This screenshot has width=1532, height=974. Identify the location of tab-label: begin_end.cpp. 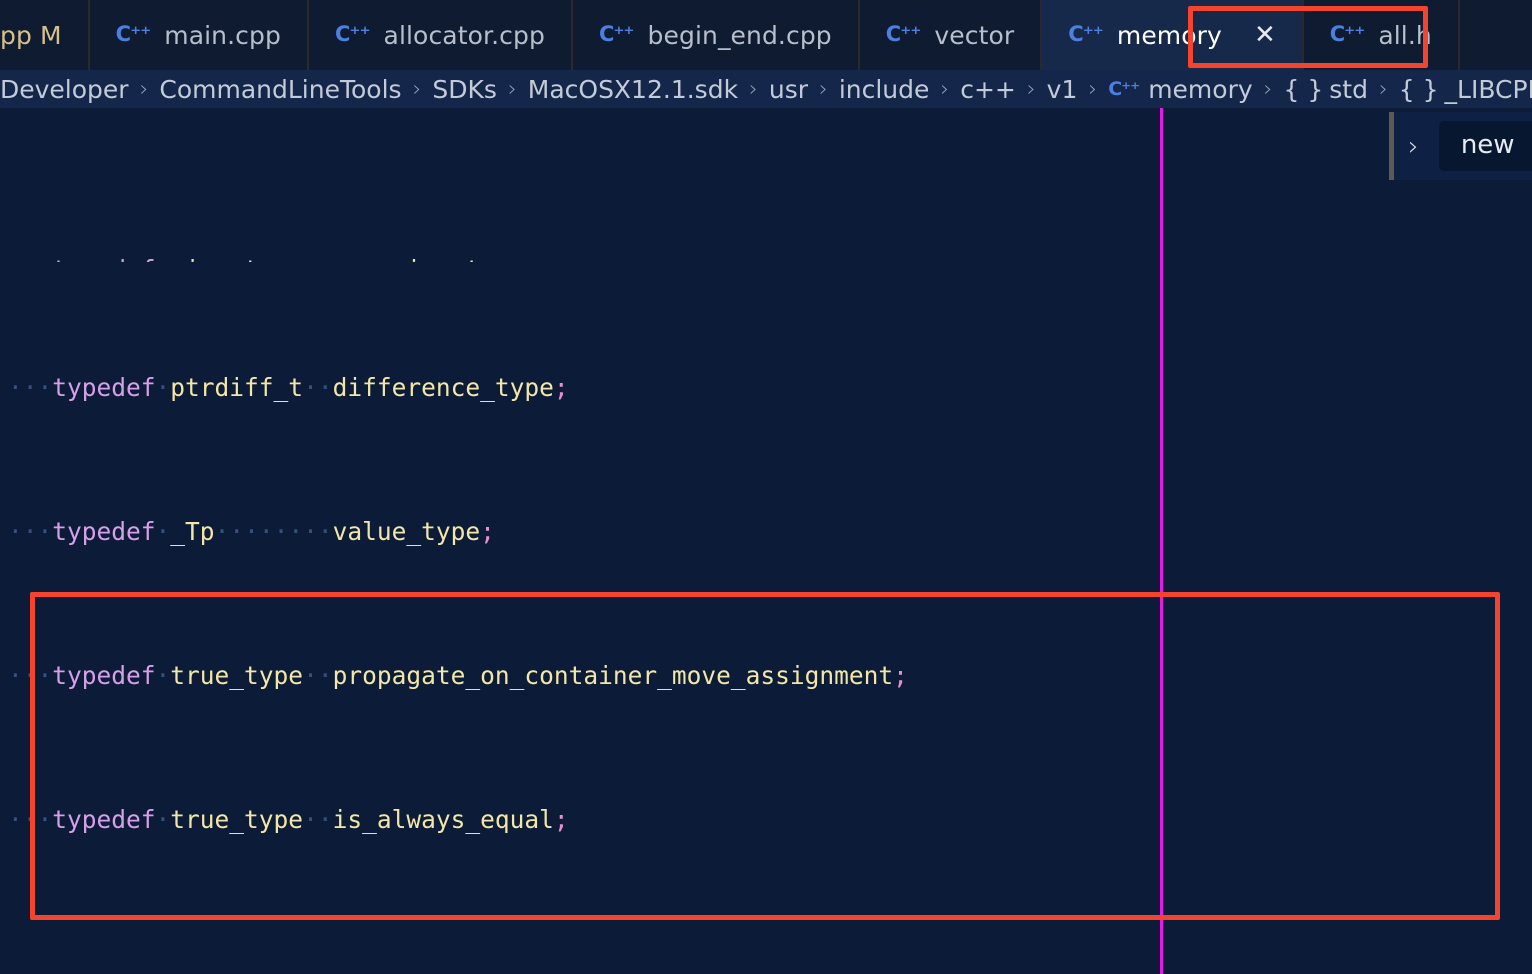
(739, 35).